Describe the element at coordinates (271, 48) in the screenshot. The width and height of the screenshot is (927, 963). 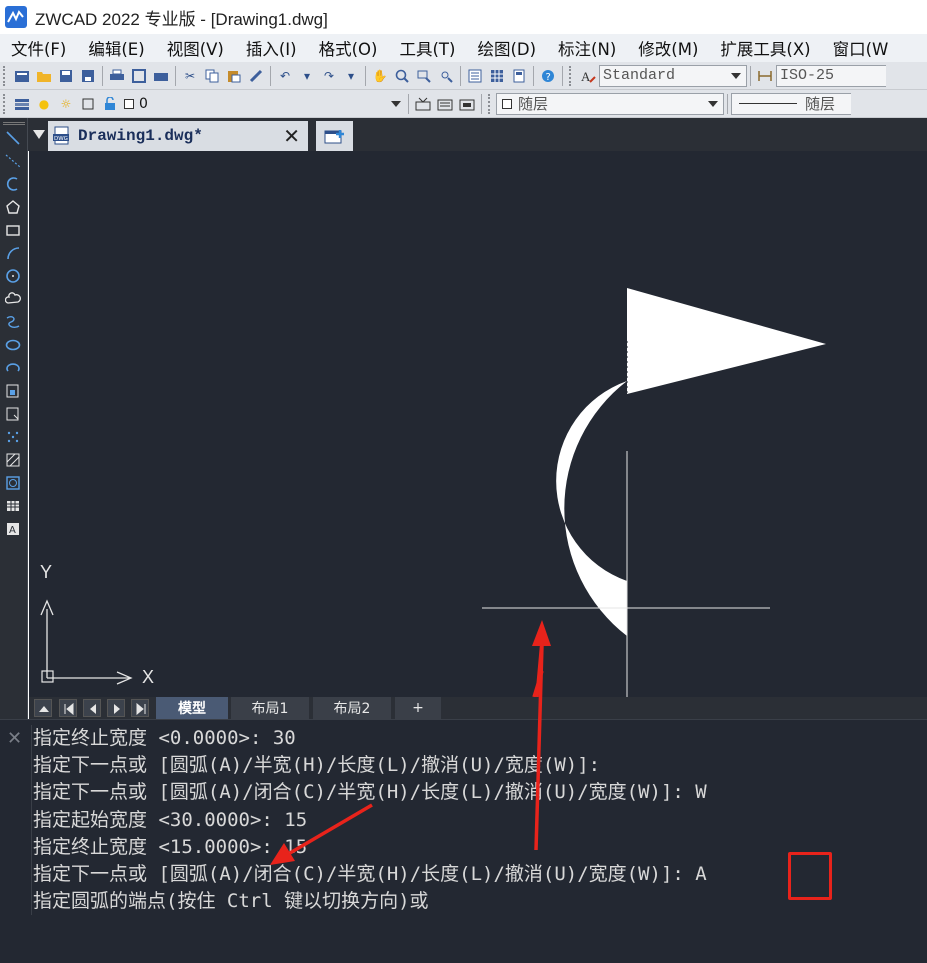
I see `menu-insert: 插入(I)` at that location.